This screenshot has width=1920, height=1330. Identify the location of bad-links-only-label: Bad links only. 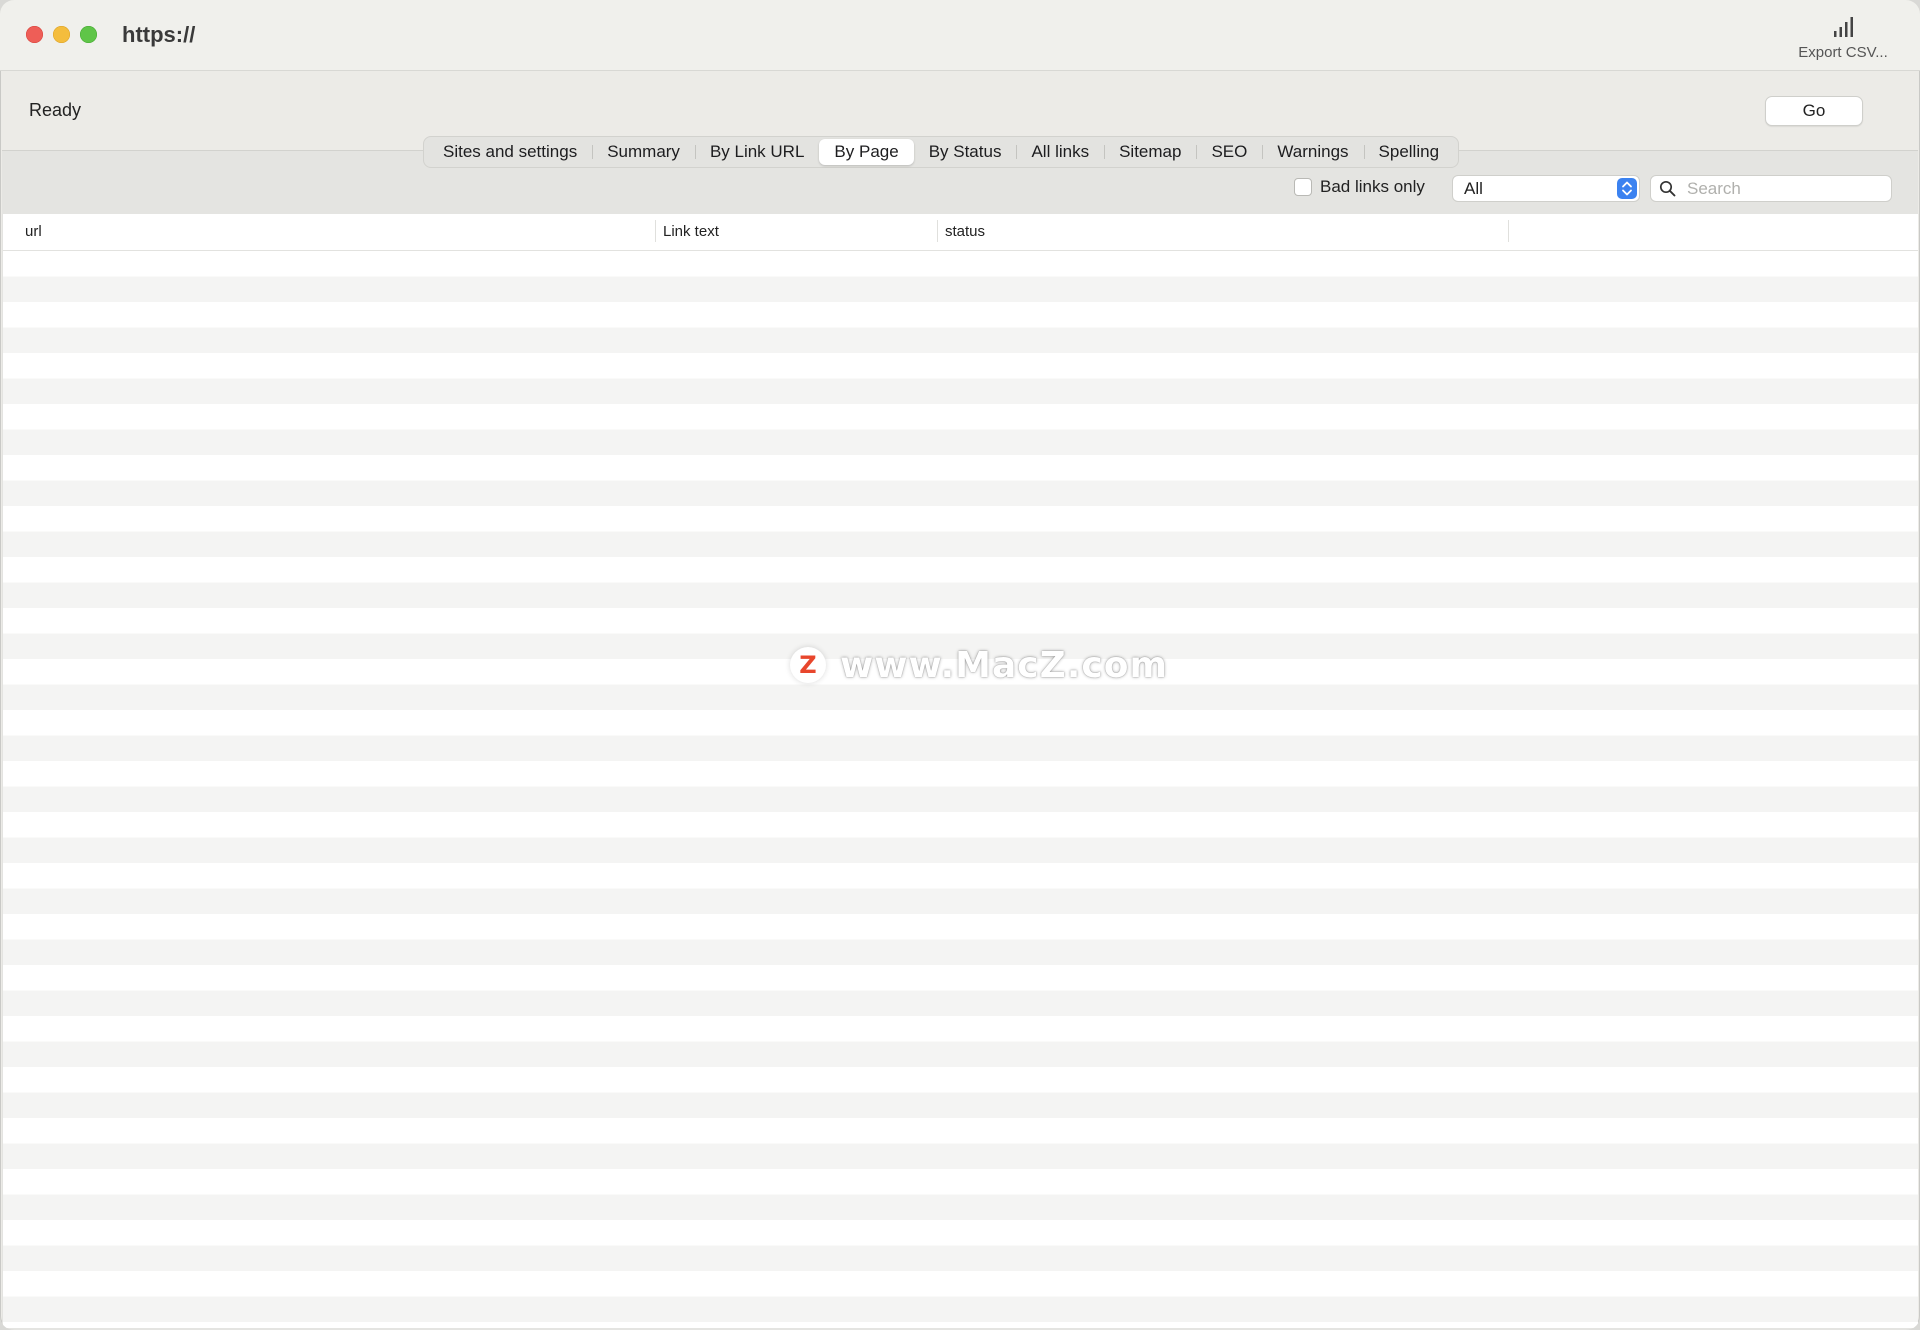
(1372, 187).